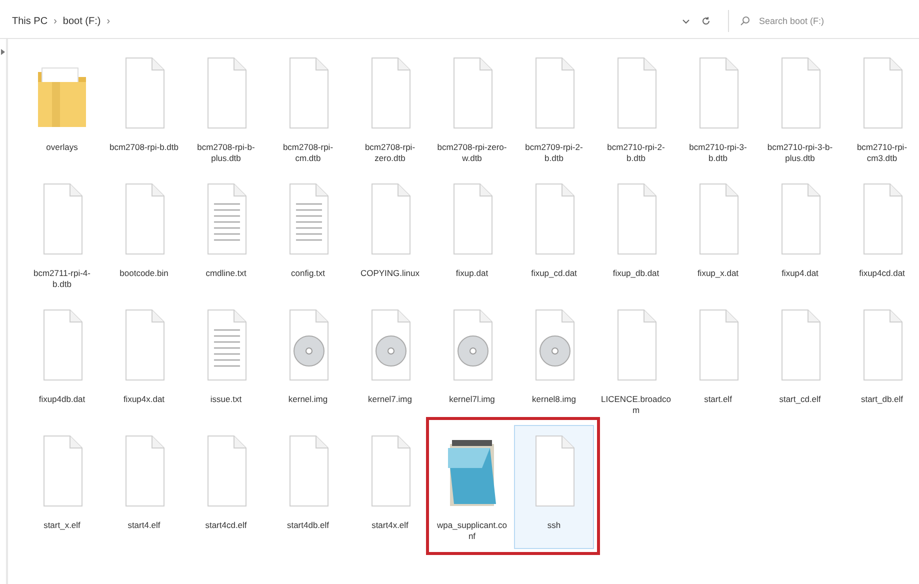  What do you see at coordinates (800, 273) in the screenshot?
I see `file-name: fixup4.dat` at bounding box center [800, 273].